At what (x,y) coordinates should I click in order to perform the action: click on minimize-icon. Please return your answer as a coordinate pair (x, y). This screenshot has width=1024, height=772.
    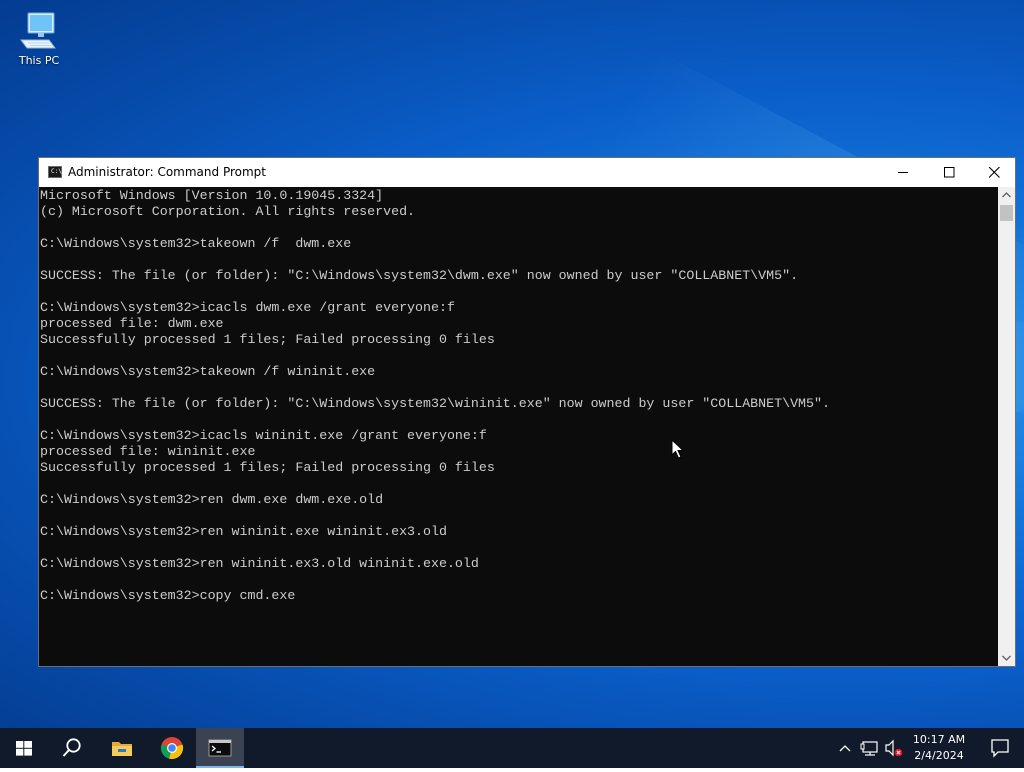
    Looking at the image, I should click on (903, 172).